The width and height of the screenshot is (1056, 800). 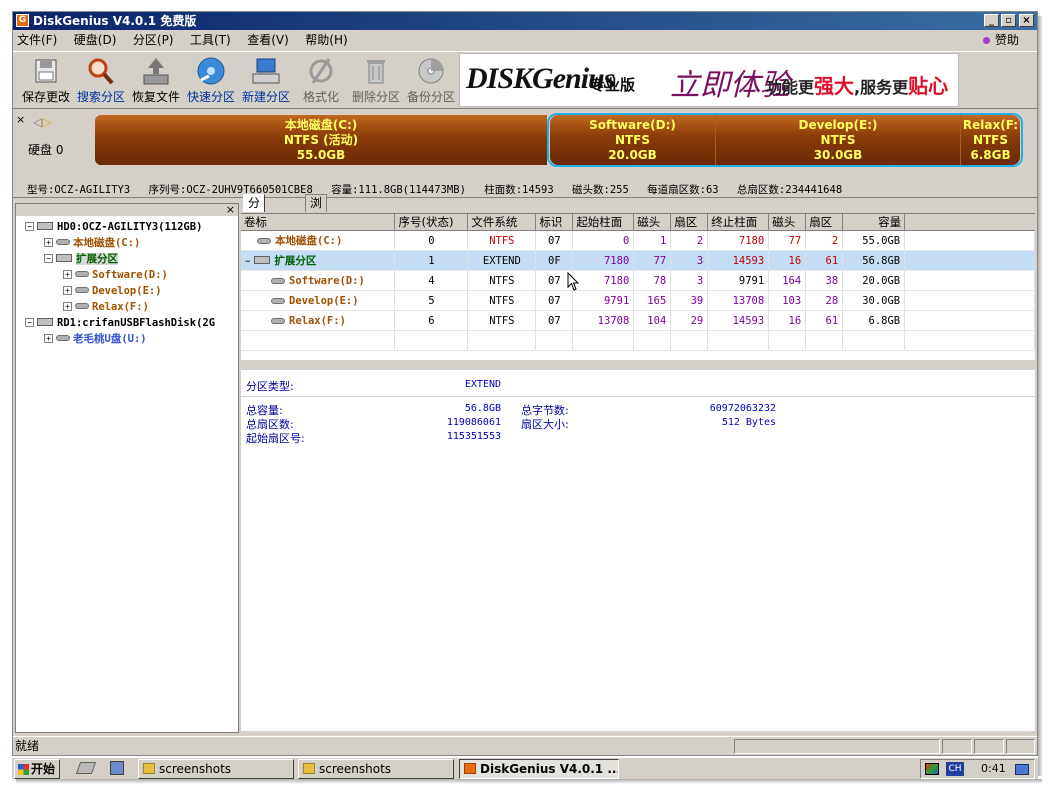 What do you see at coordinates (230, 209) in the screenshot?
I see `tree-close-icon: ×` at bounding box center [230, 209].